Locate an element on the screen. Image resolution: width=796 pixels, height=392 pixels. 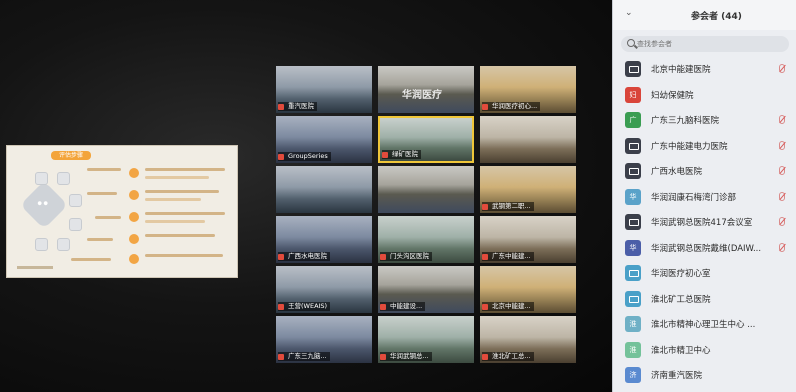
participant-name: 华润武钢总医院417会议室 is located at coordinates (702, 223).